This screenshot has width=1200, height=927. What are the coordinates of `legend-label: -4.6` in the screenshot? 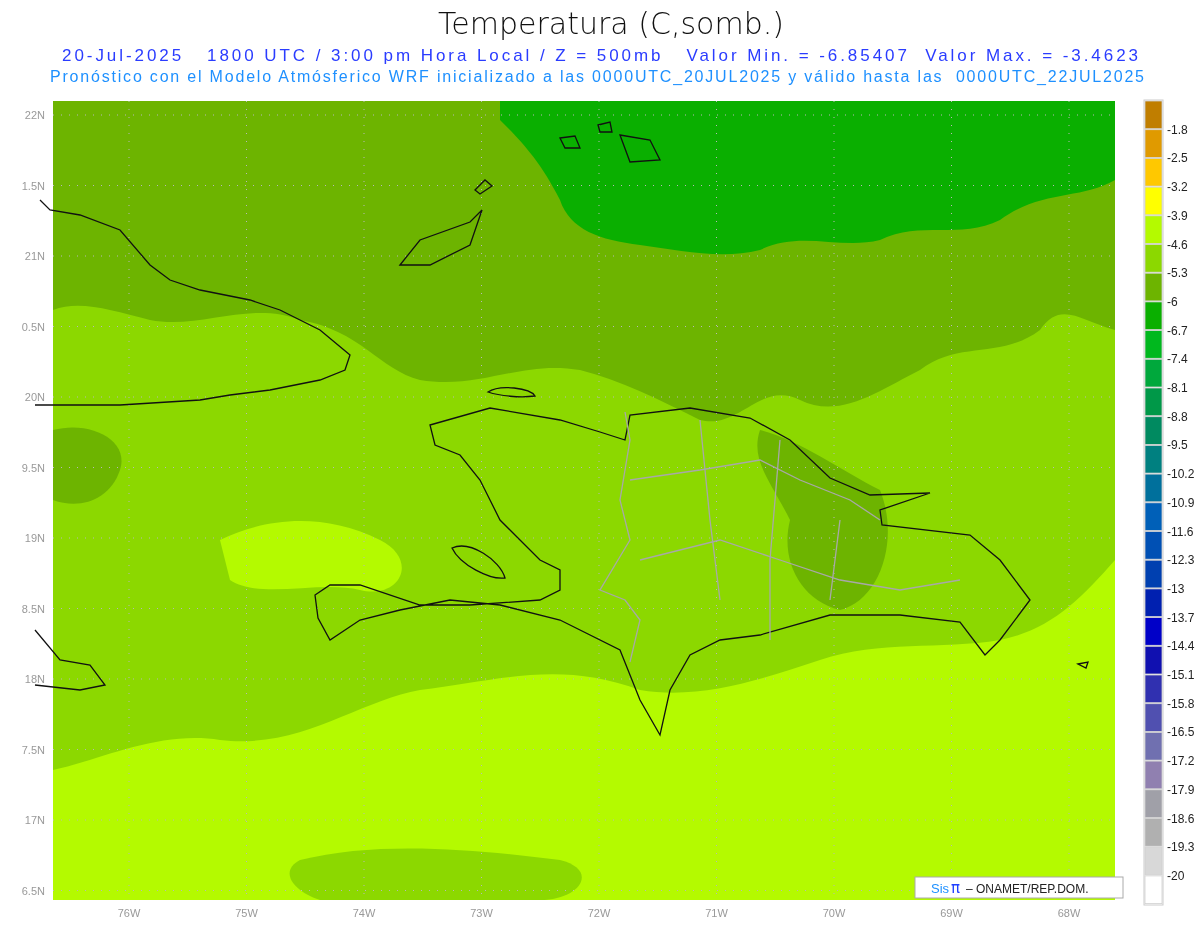 It's located at (1177, 244).